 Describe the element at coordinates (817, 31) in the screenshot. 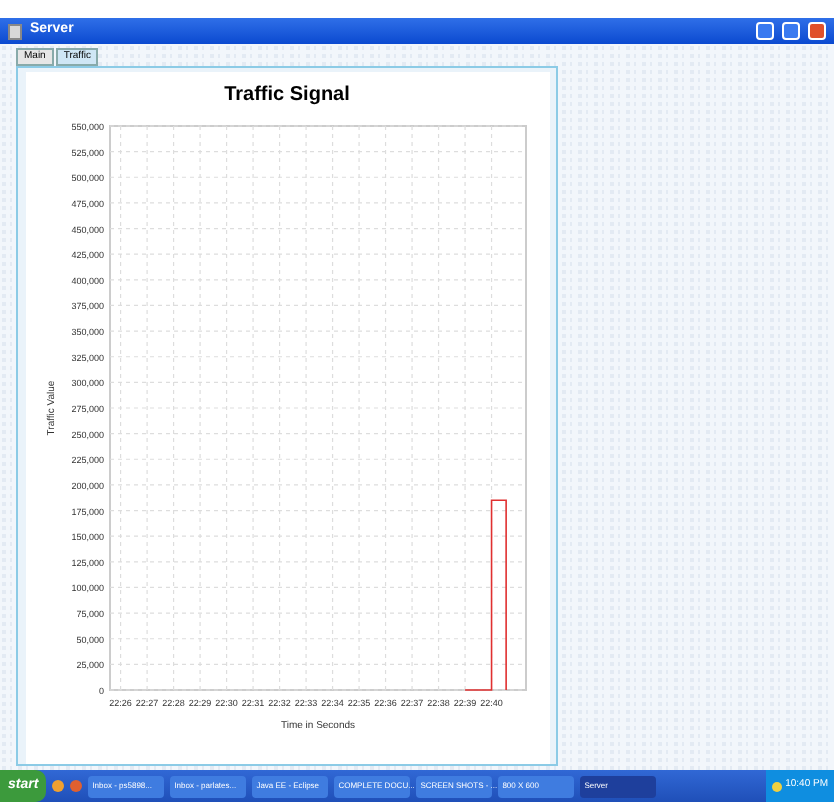

I see `close-button` at that location.